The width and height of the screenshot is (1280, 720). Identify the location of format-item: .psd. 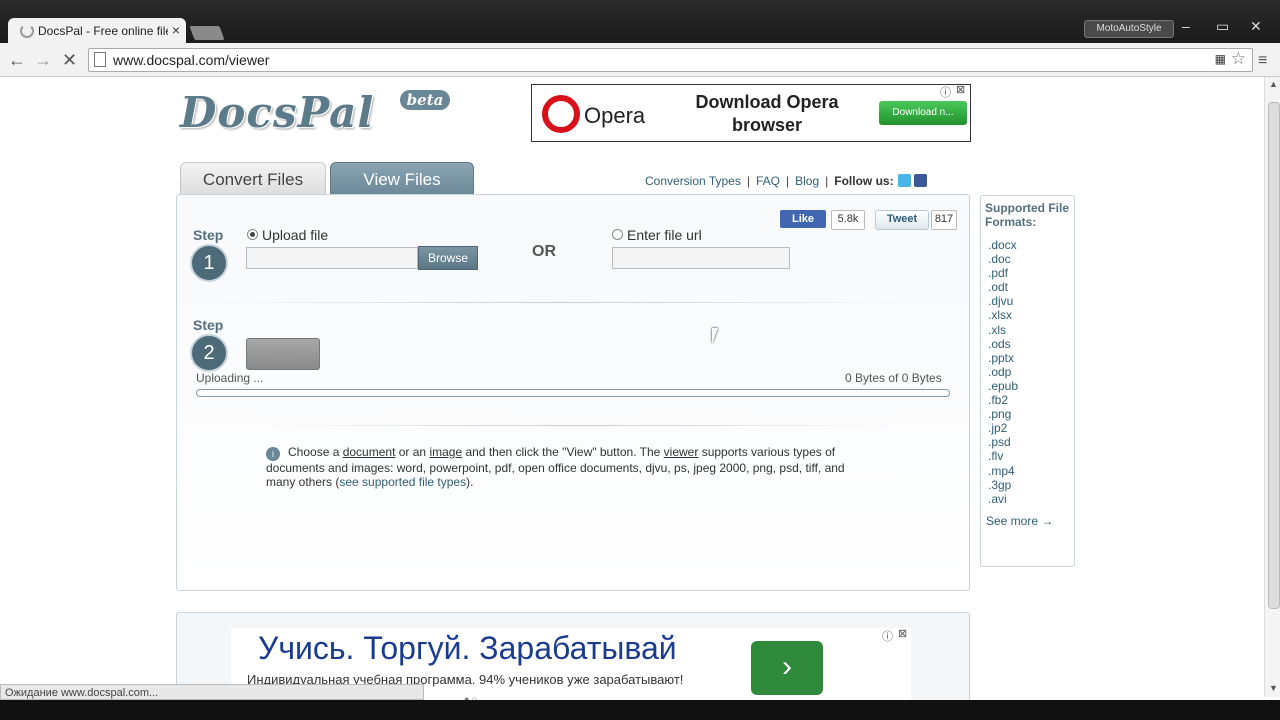
(999, 442).